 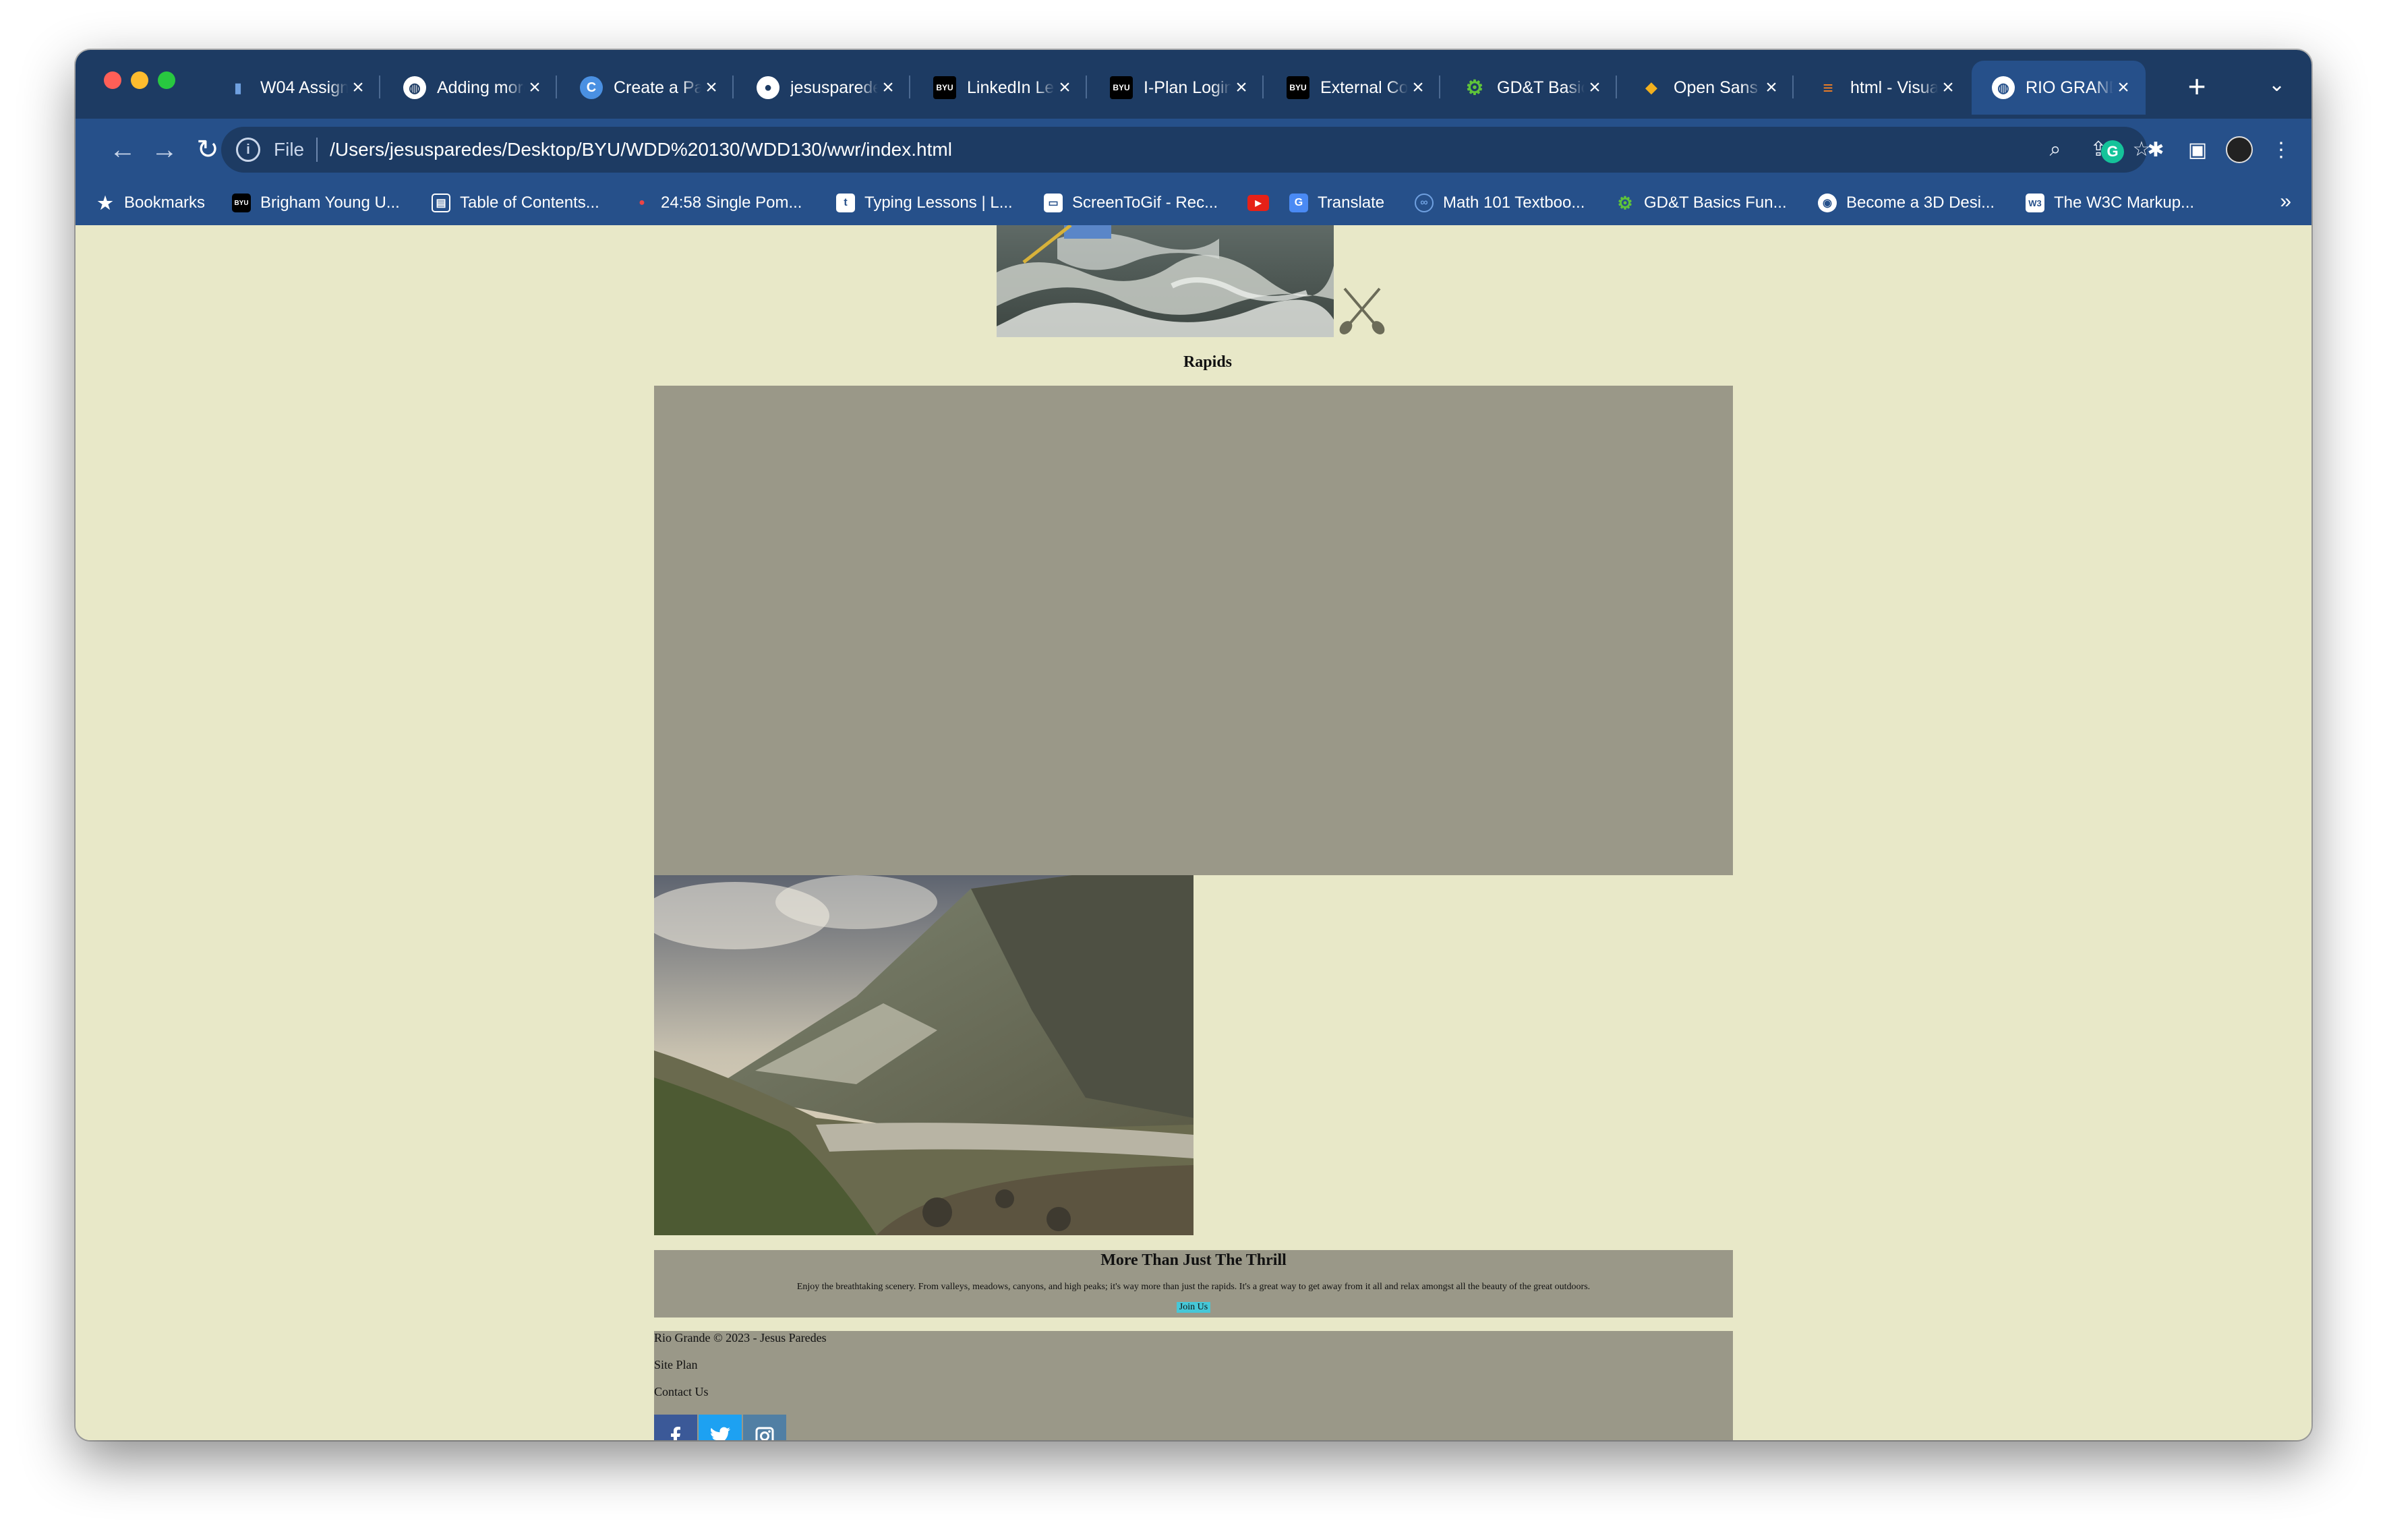 I want to click on tab-create-a-page: C Create a Page ×, so click(x=647, y=88).